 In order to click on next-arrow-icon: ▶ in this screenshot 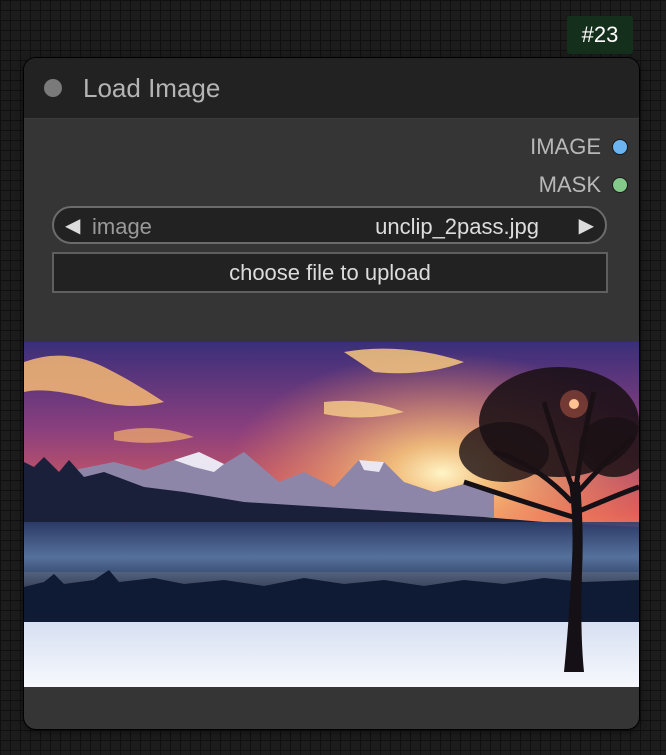, I will do `click(586, 225)`.